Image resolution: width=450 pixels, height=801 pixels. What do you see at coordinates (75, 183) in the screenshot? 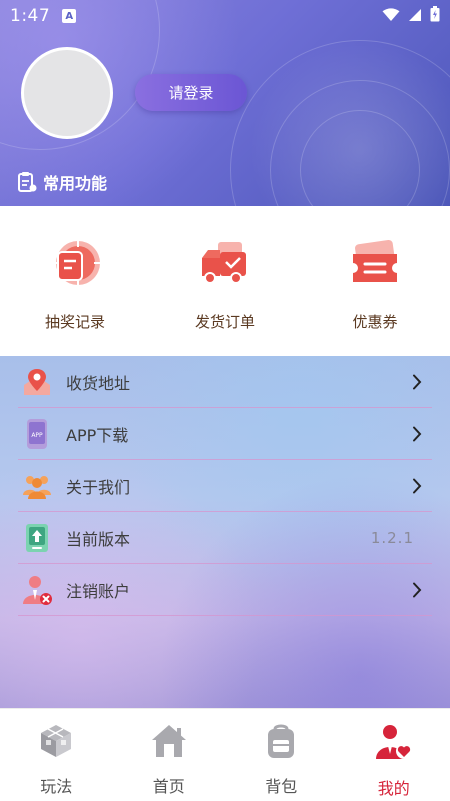
I see `section-title-label: 常用功能` at bounding box center [75, 183].